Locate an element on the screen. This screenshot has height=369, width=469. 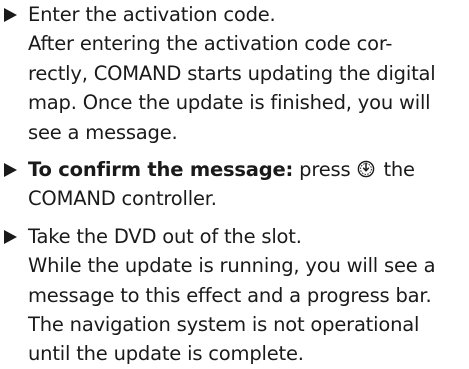
step-text-line: COMAND controller. is located at coordinates (122, 199).